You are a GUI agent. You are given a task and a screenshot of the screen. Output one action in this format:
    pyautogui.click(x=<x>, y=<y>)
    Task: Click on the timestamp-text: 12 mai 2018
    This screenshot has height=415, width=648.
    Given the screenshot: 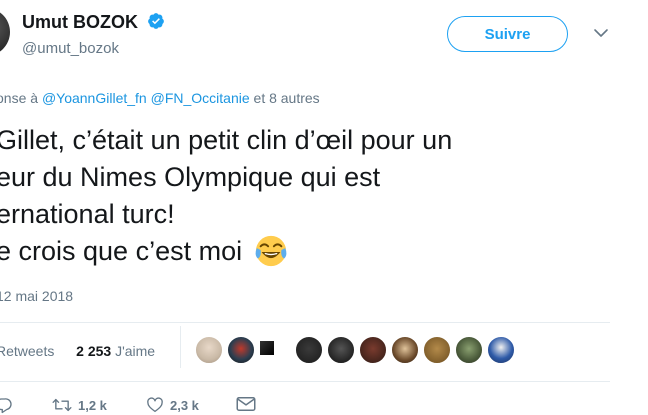 What is the action you would take?
    pyautogui.click(x=36, y=296)
    